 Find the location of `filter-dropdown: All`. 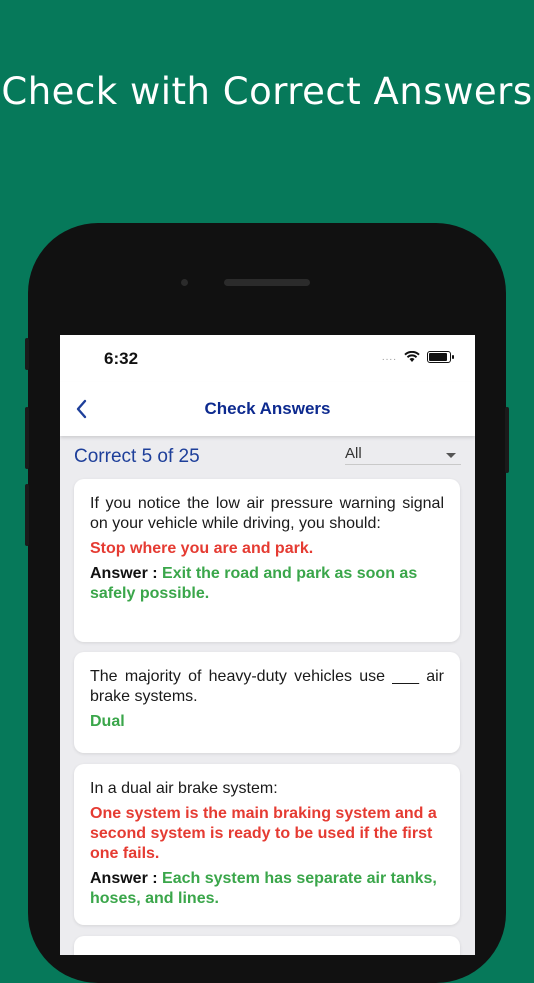

filter-dropdown: All is located at coordinates (403, 455).